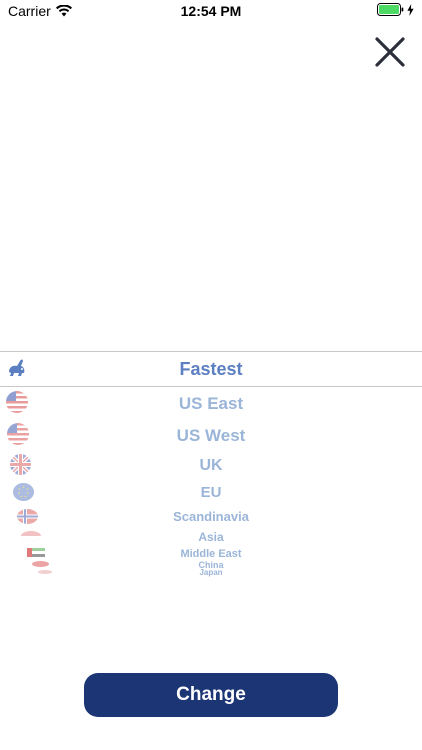  I want to click on picker-item-label: Middle East, so click(211, 554).